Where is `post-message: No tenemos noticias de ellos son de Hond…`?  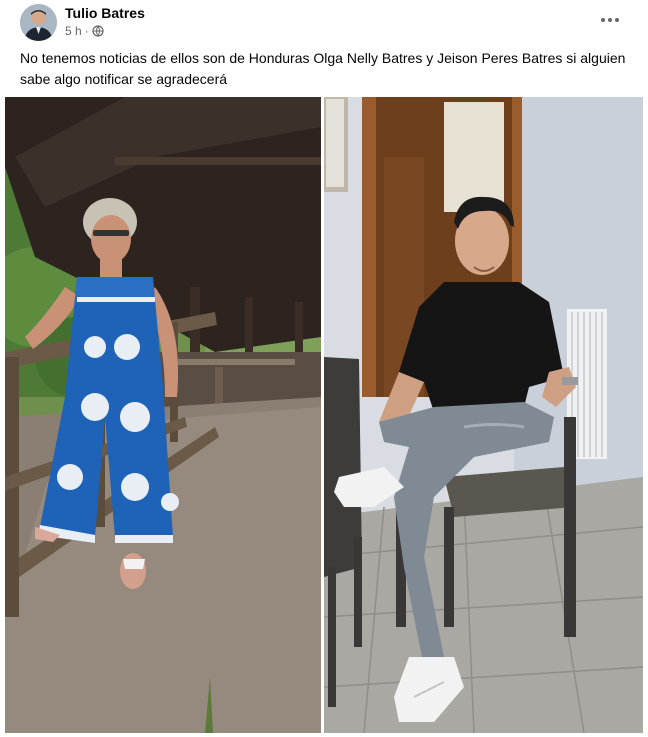 post-message: No tenemos noticias de ellos son de Hond… is located at coordinates (323, 68).